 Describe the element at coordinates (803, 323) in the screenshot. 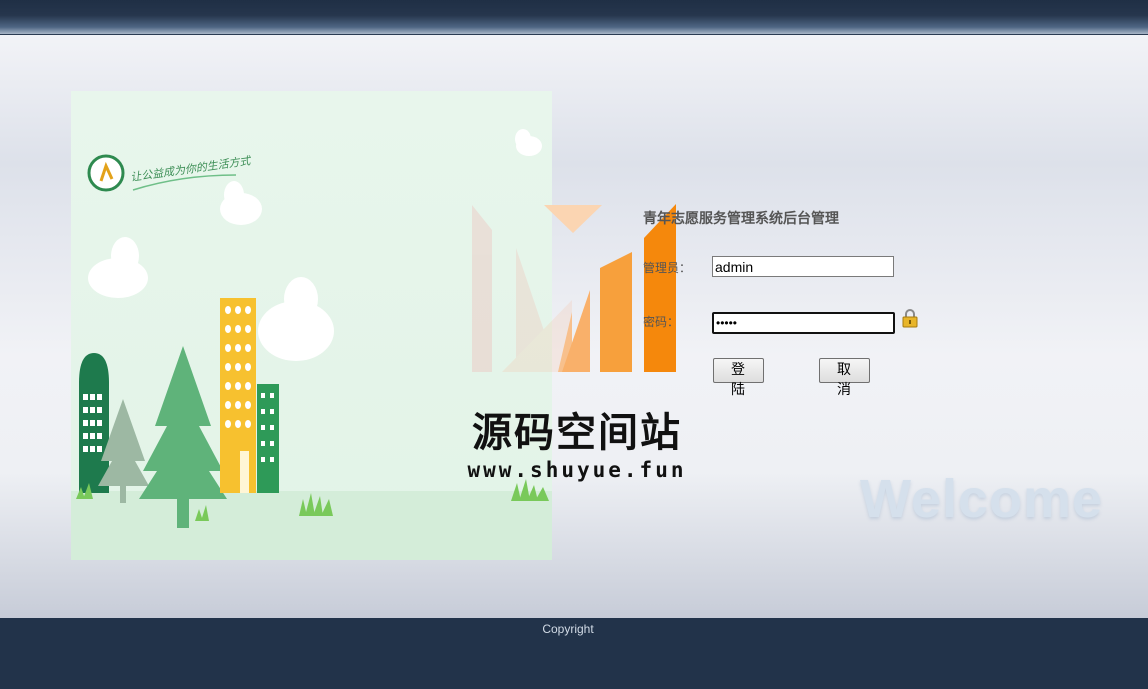

I see `password-input` at that location.